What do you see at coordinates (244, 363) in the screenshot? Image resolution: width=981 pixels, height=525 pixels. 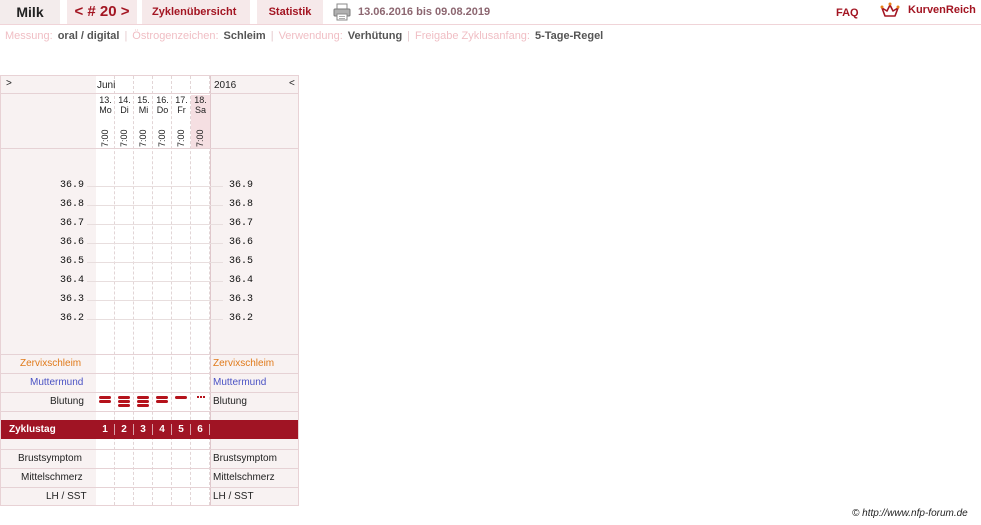 I see `row-label-cervical-mucus-right: Zervixschleim` at bounding box center [244, 363].